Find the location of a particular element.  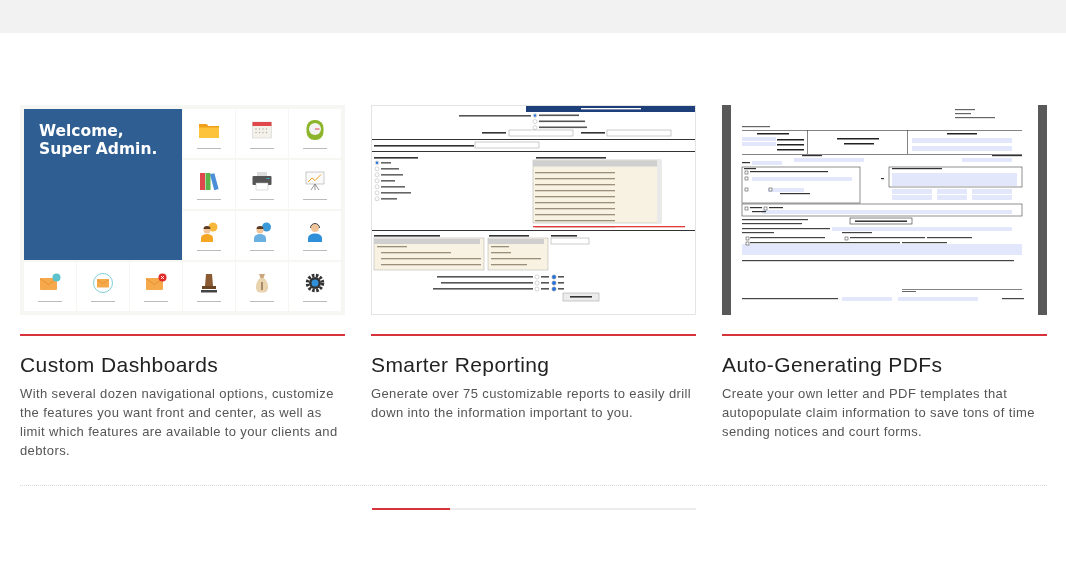

card-title: Auto-Generating PDFs is located at coordinates (833, 365).